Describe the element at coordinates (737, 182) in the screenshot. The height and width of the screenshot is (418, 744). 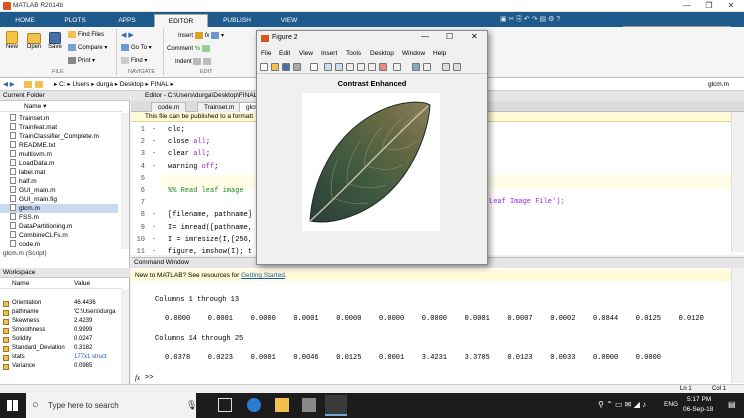
I see `editor-scrollbar` at that location.